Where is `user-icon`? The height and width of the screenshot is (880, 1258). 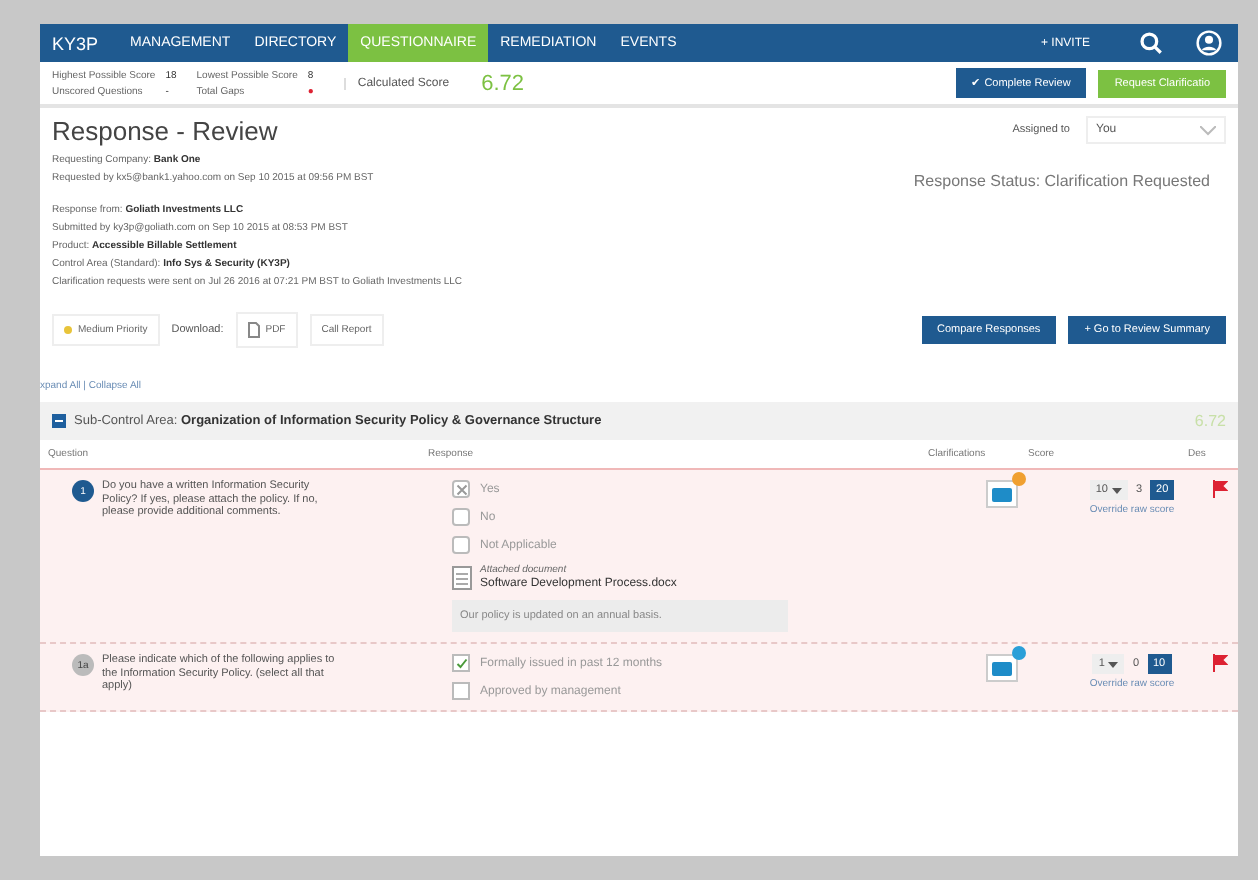 user-icon is located at coordinates (1209, 43).